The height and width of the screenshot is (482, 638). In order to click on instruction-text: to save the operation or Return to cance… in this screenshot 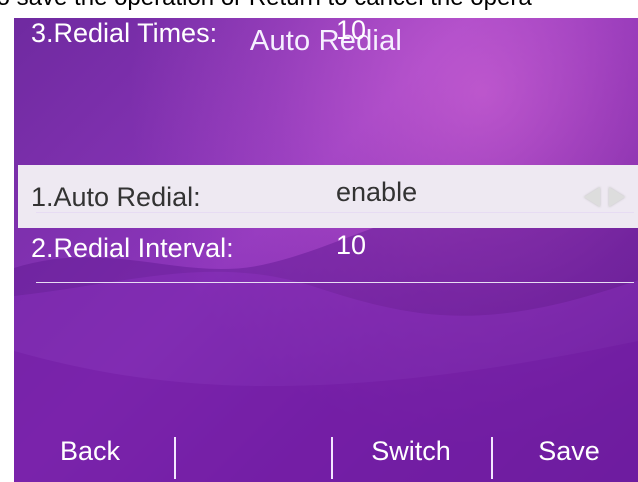, I will do `click(319, 6)`.